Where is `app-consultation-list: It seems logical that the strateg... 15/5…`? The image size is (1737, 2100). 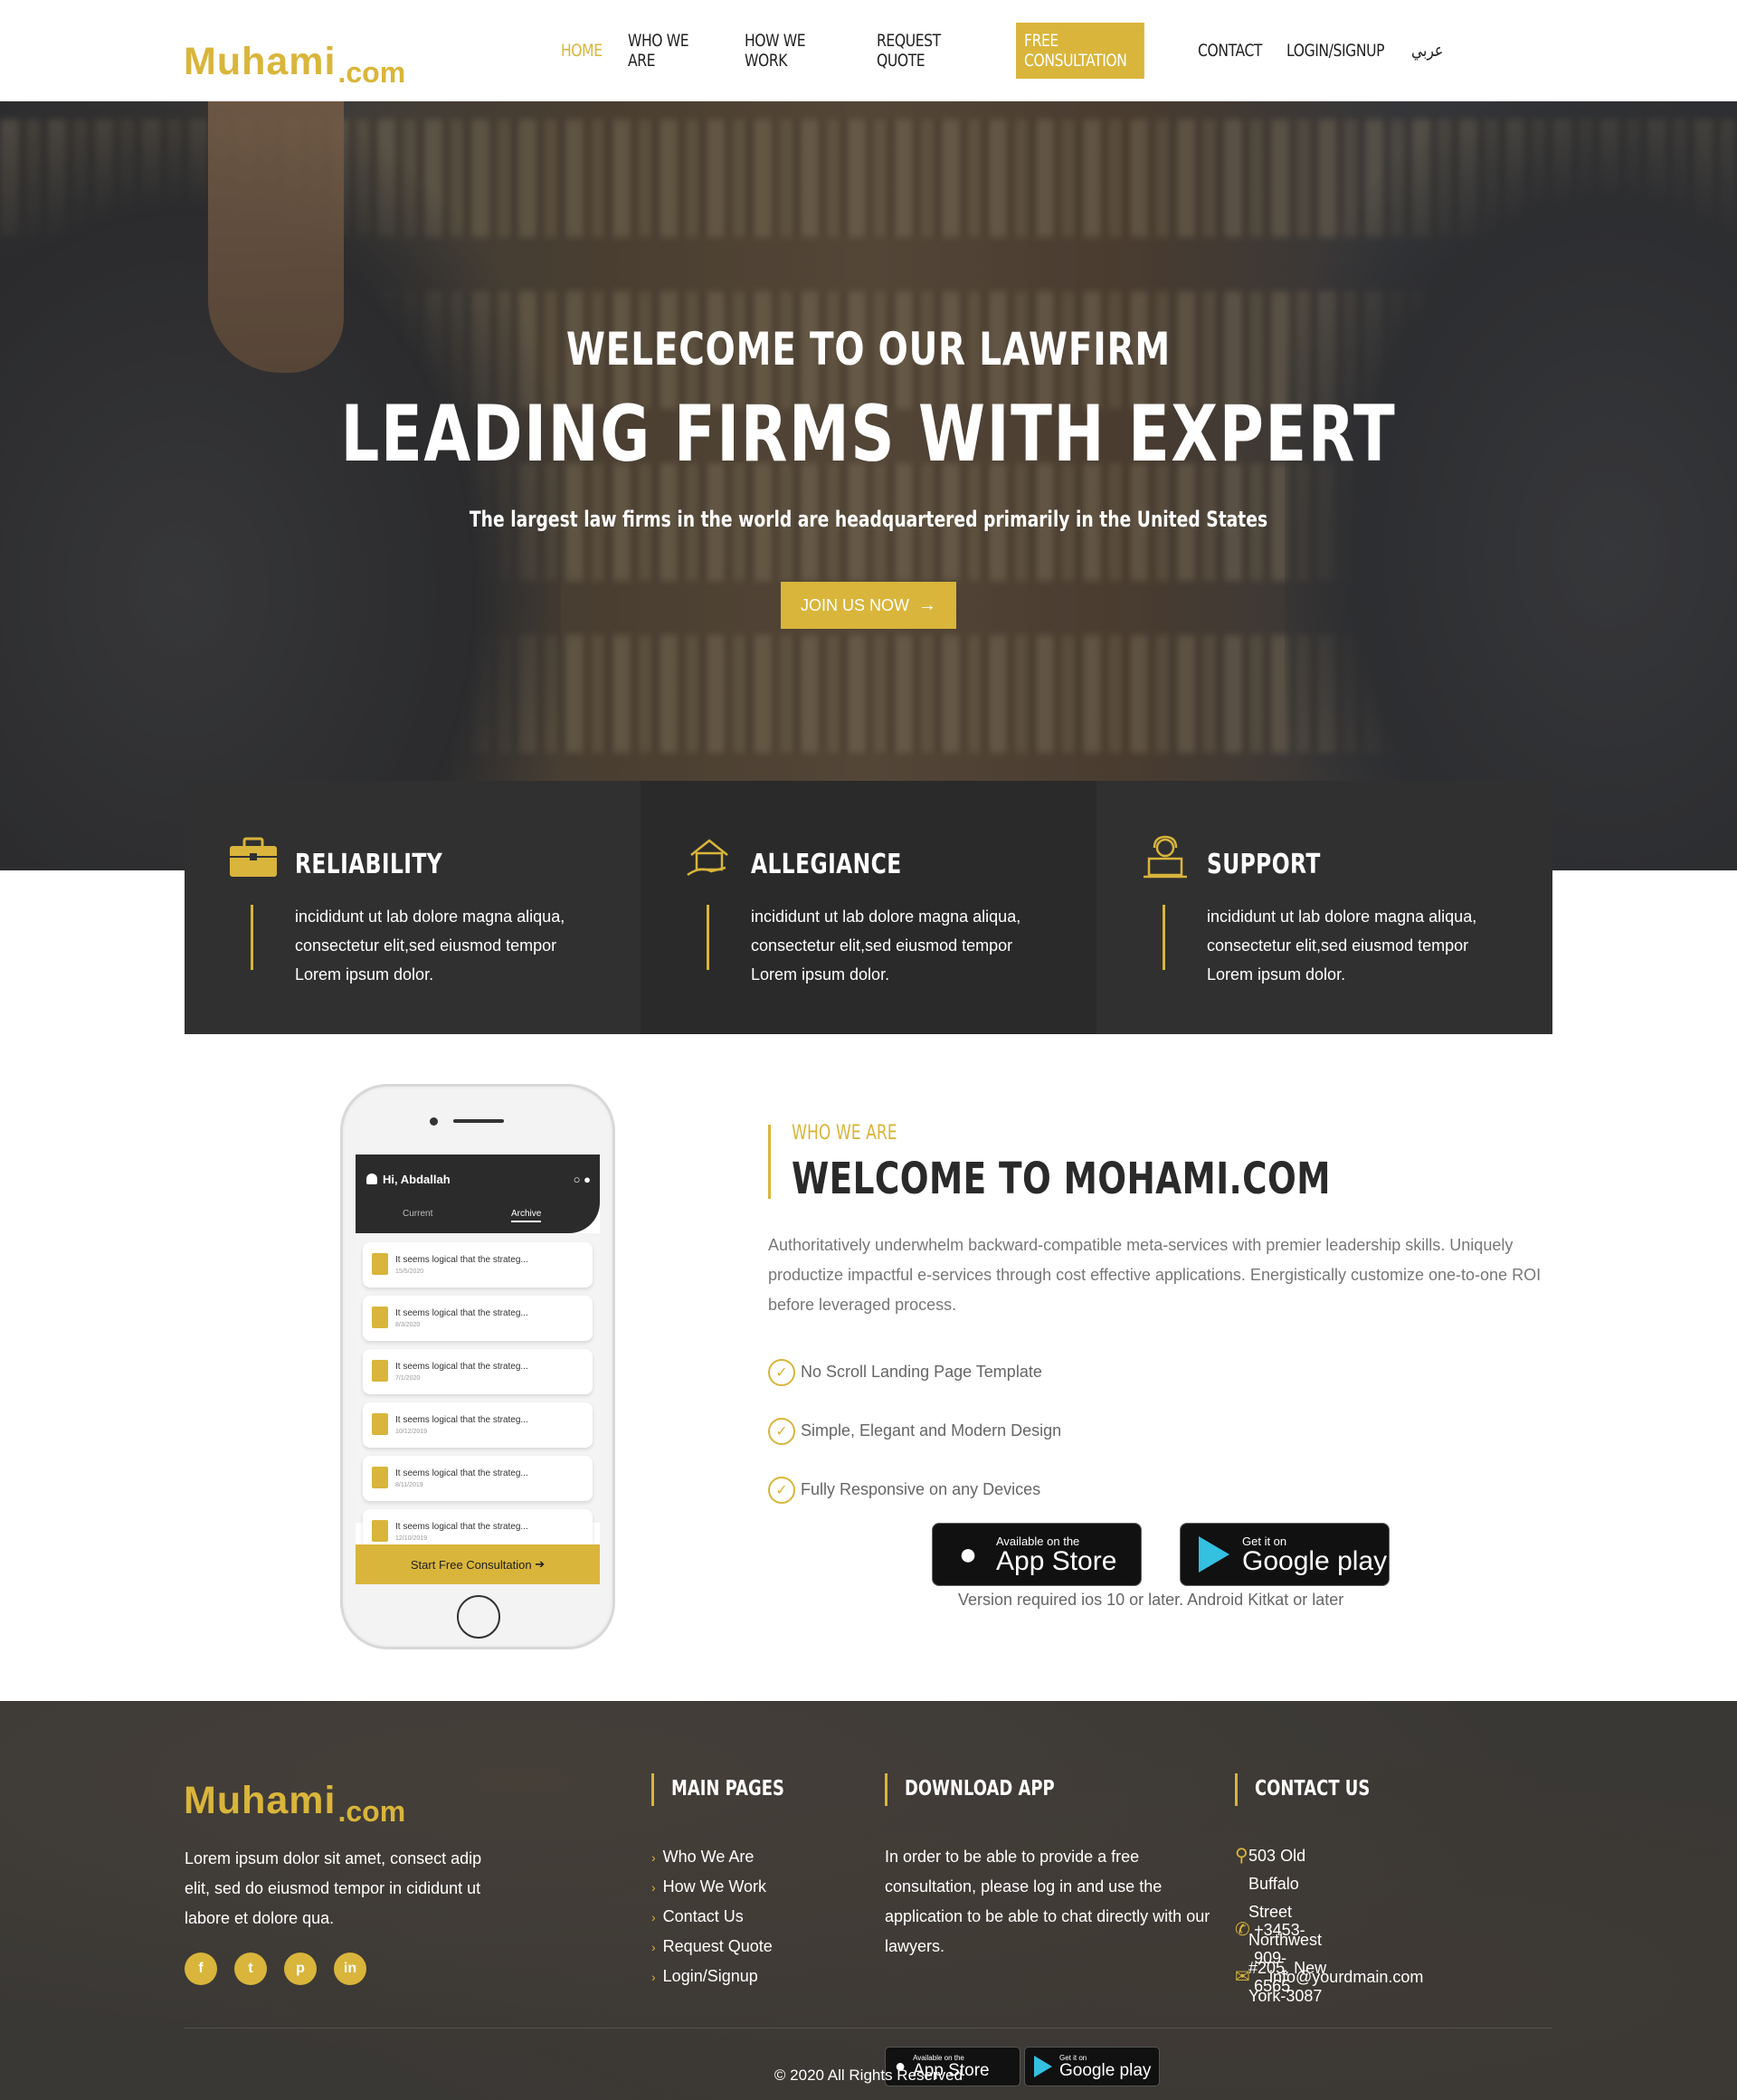
app-consultation-list: It seems logical that the strateg... 15/5… is located at coordinates (478, 1393).